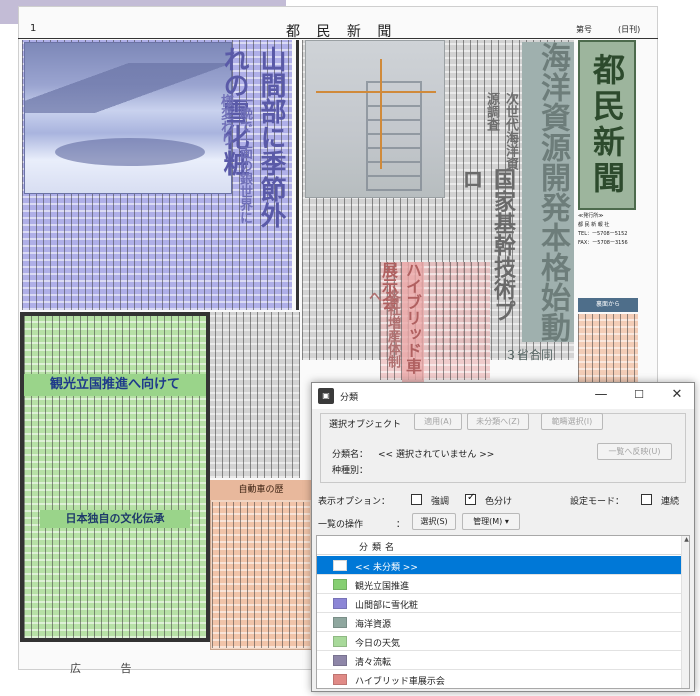  Describe the element at coordinates (382, 587) in the screenshot. I see `list-item-label: 観光立国推進` at that location.